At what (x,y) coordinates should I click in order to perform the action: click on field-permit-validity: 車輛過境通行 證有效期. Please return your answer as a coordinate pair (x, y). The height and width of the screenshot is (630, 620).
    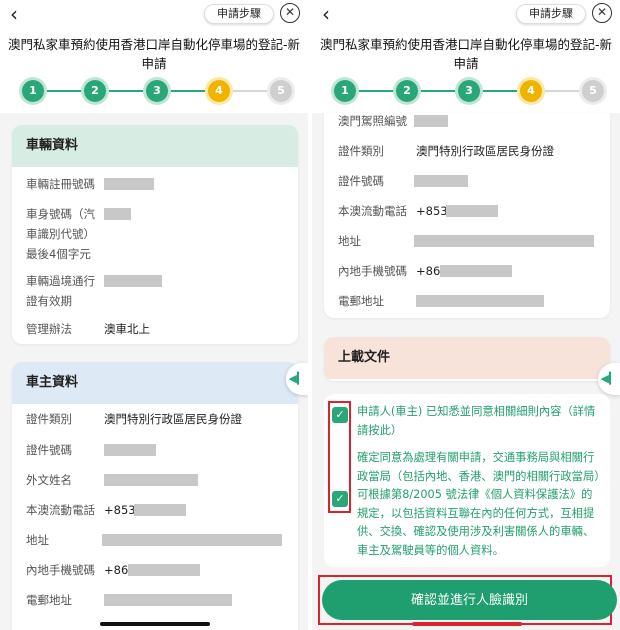
    Looking at the image, I should click on (157, 291).